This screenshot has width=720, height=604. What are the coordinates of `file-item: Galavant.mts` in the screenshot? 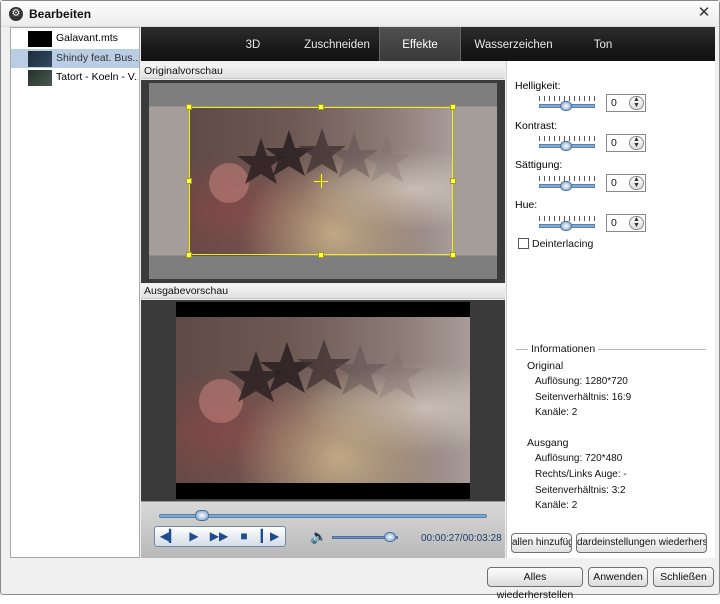 It's located at (75, 38).